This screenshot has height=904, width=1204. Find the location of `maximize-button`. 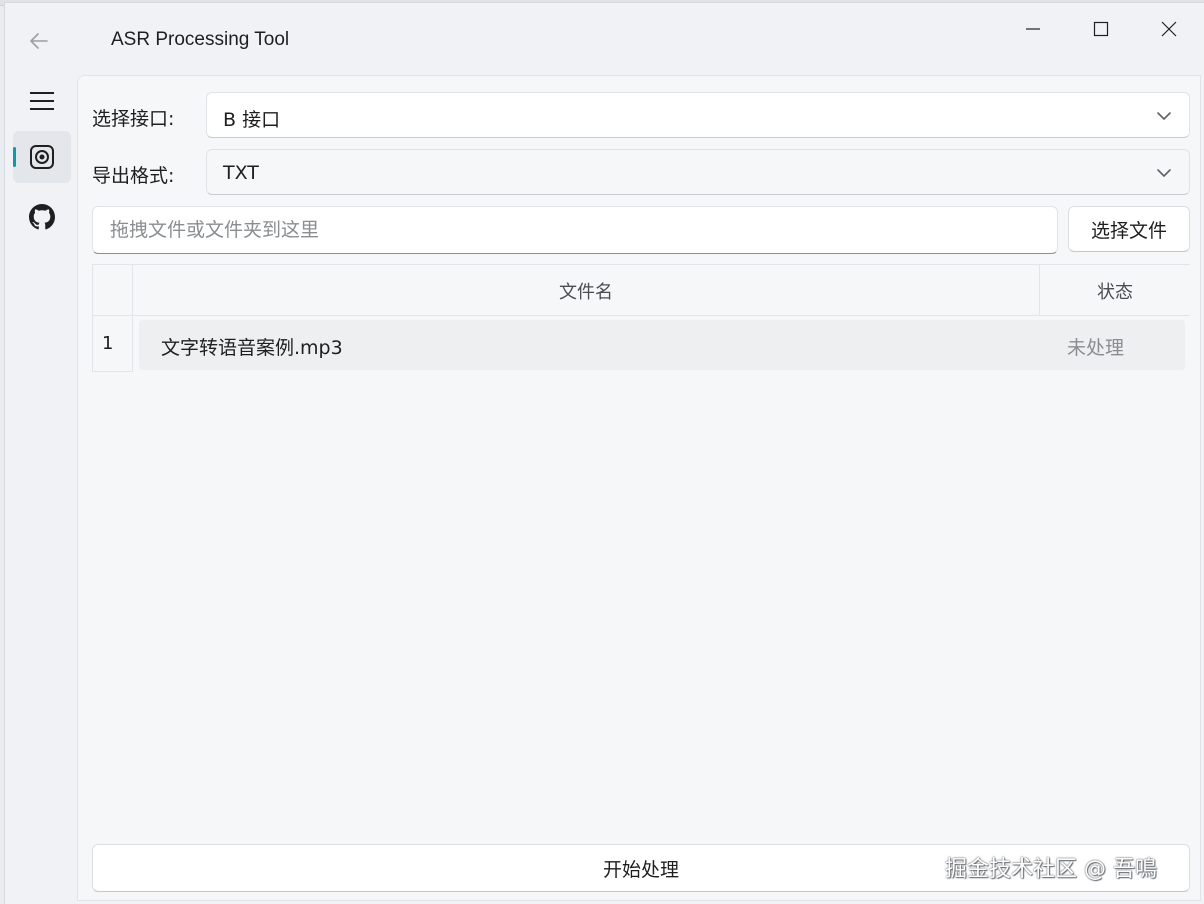

maximize-button is located at coordinates (1101, 29).